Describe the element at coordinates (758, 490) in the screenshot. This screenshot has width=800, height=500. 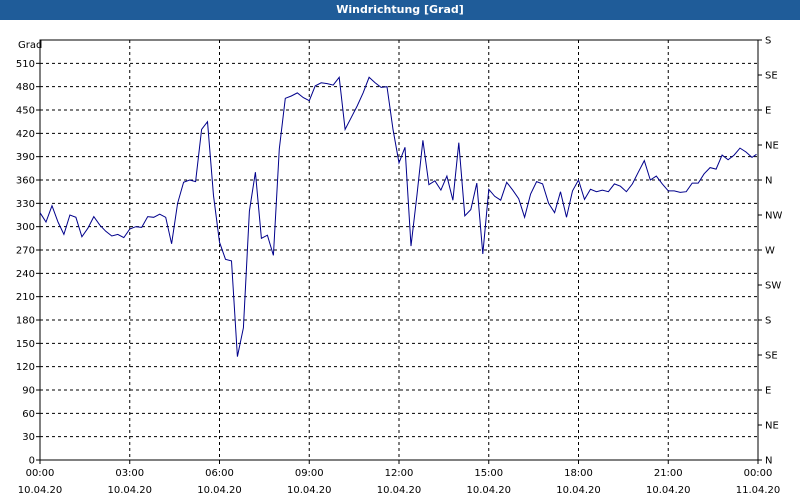
I see `x-tick-date: 11.04.20` at that location.